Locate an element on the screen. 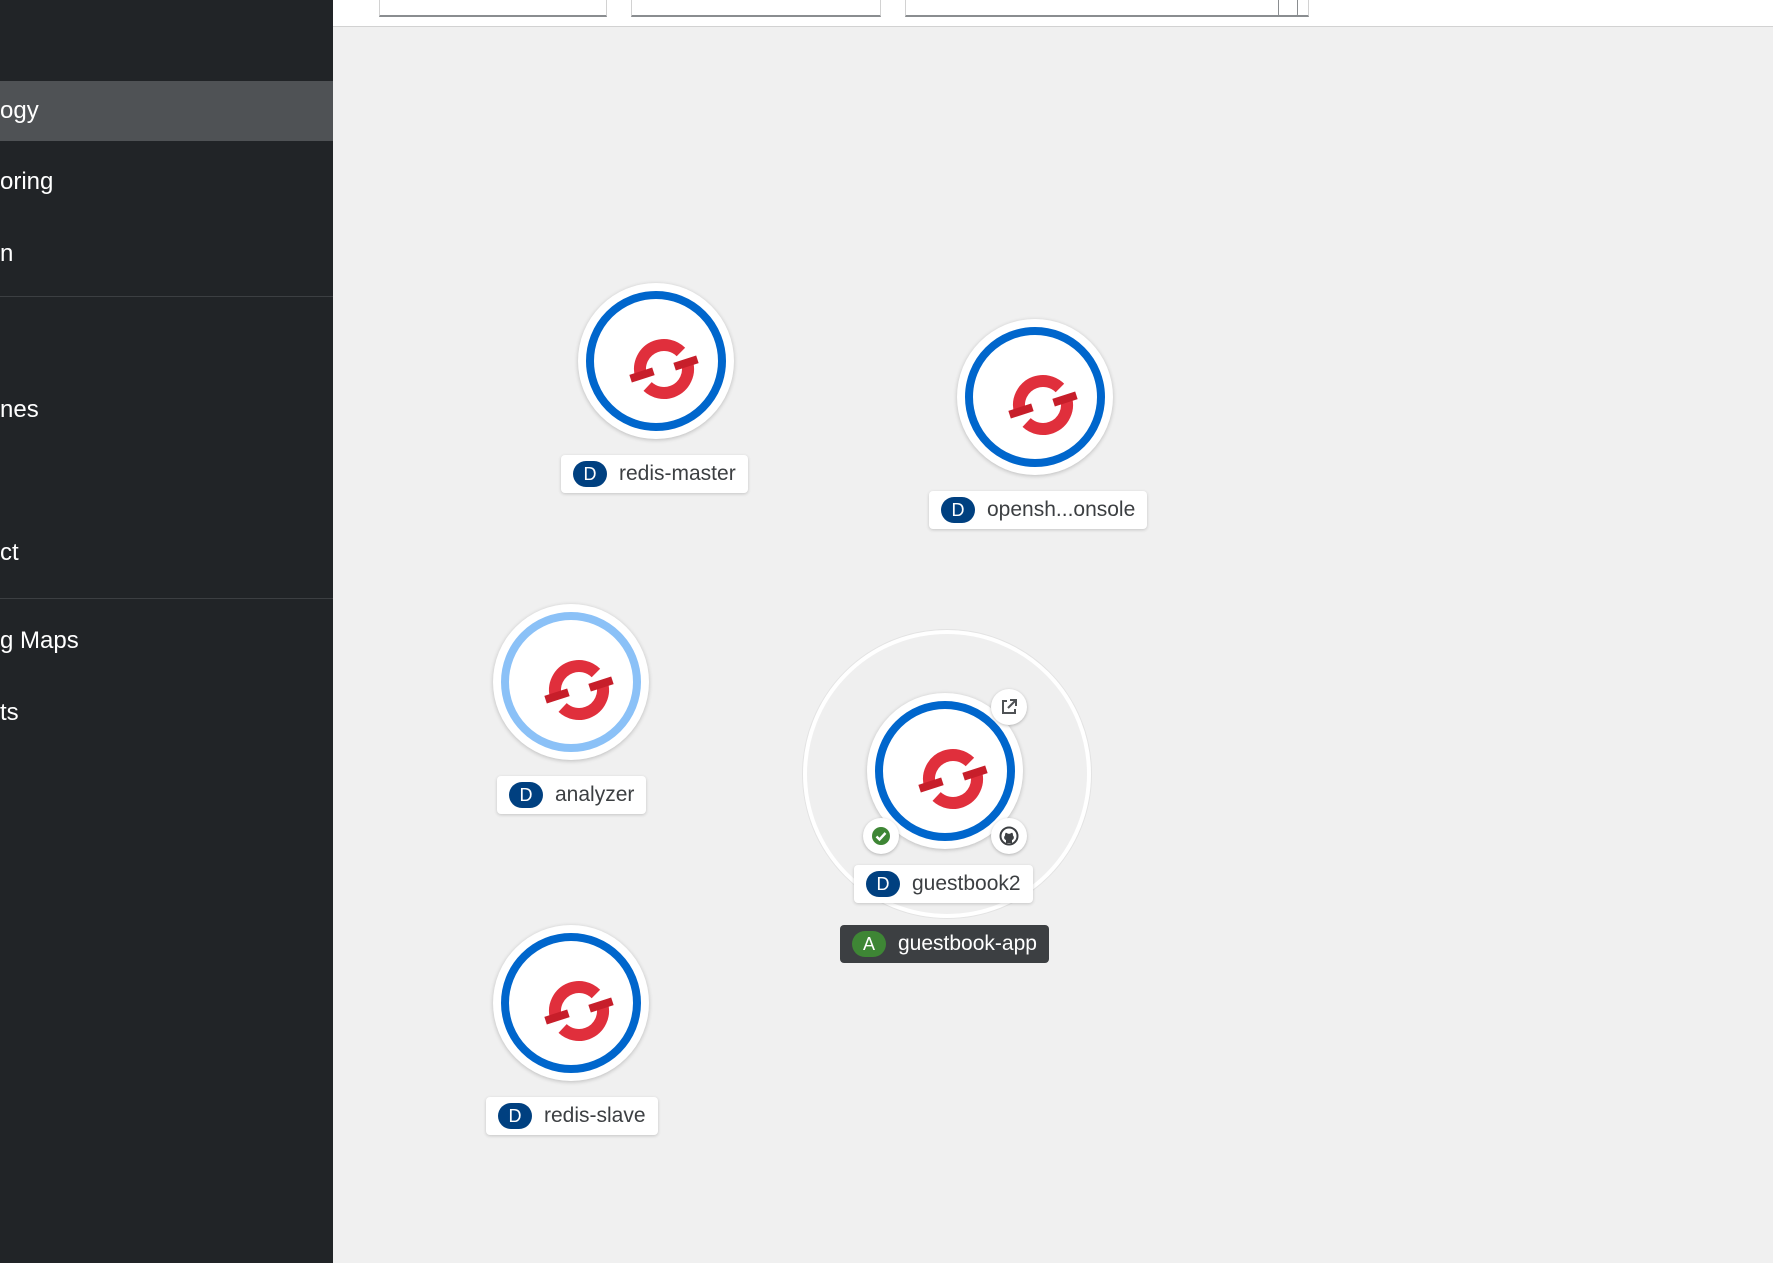 The height and width of the screenshot is (1263, 1773). application-name: guestbook-app is located at coordinates (967, 943).